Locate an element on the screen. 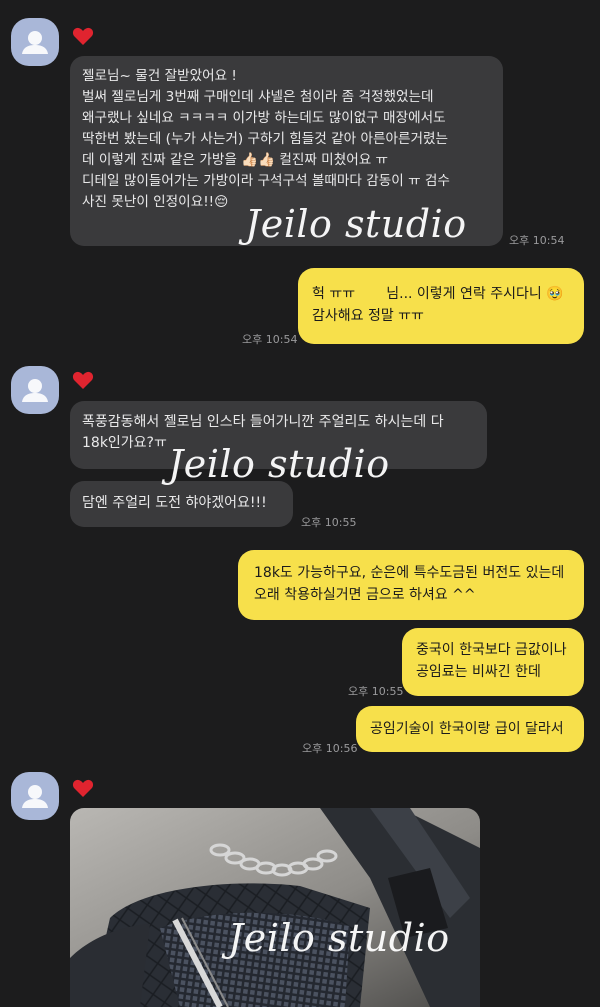 This screenshot has height=1007, width=600. message-bubble-sent: 중국이 한국보다 금값이나 공임료는 비싸긴 한데 is located at coordinates (493, 662).